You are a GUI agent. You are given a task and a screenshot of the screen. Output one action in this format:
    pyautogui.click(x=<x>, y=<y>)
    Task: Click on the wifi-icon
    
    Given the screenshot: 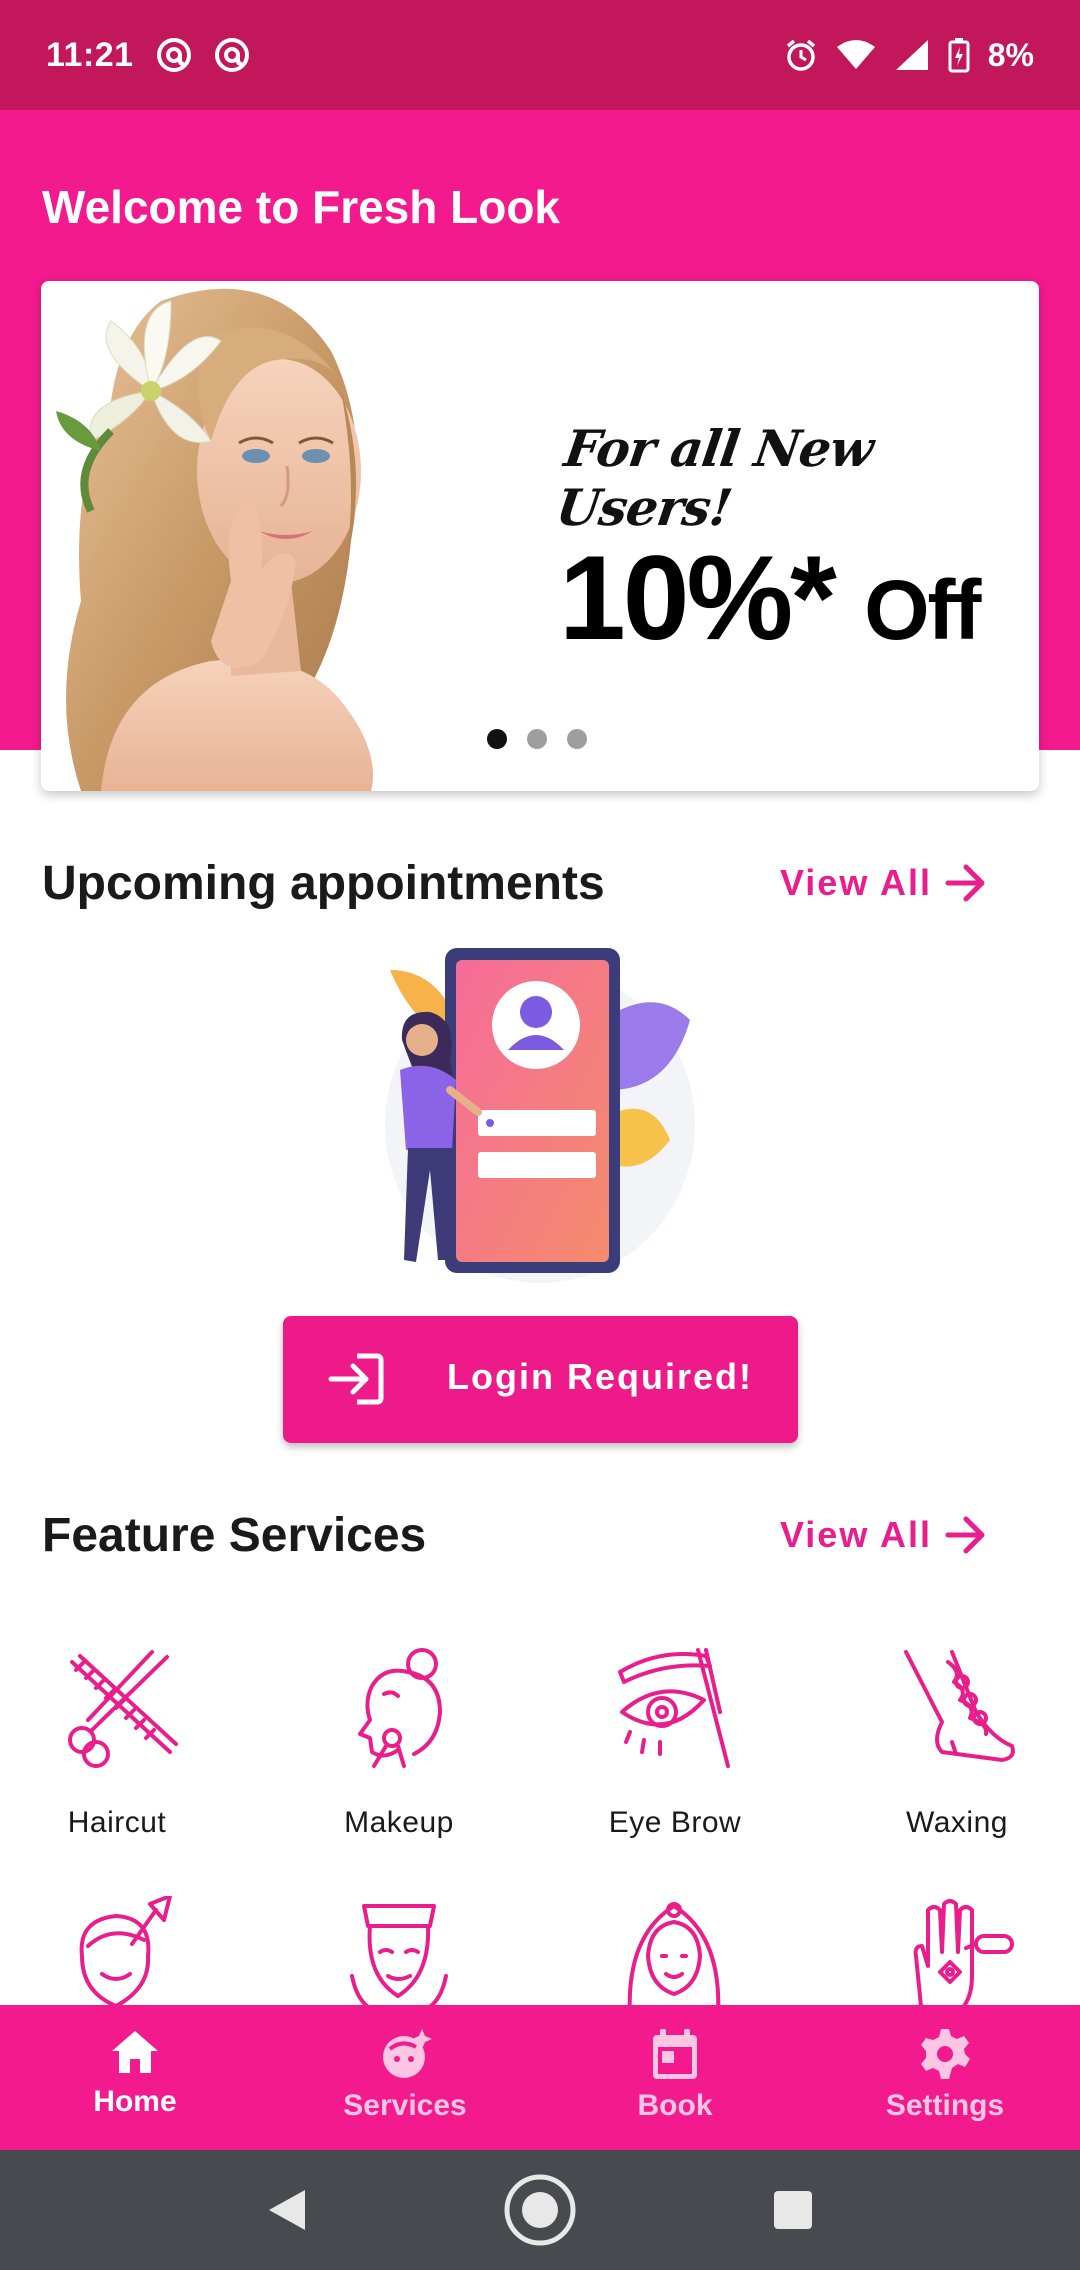 What is the action you would take?
    pyautogui.click(x=856, y=55)
    